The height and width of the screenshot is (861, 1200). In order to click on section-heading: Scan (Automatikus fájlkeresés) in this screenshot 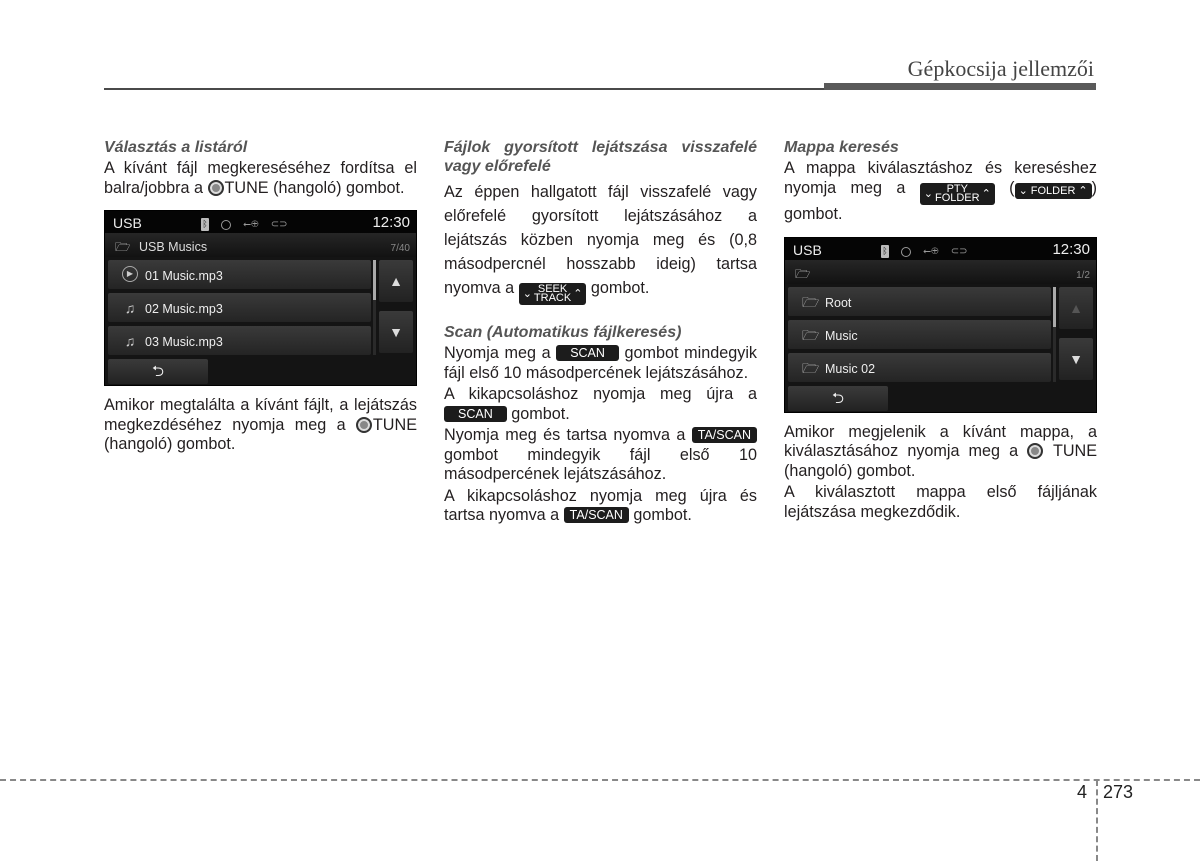, I will do `click(563, 332)`.